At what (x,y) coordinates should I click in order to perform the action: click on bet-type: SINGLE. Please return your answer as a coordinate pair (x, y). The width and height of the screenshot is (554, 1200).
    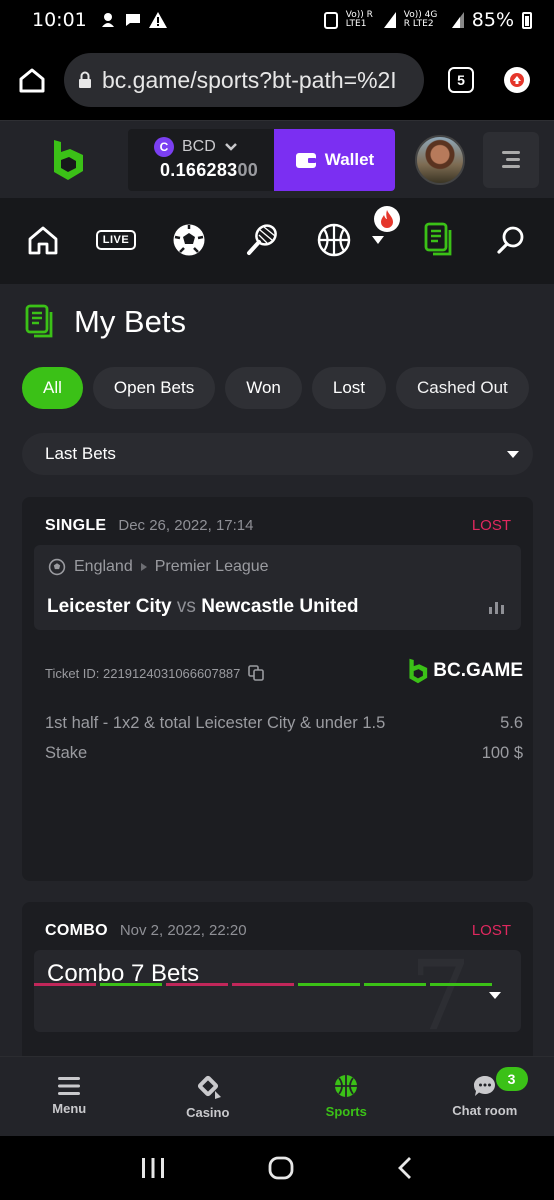
    Looking at the image, I should click on (76, 525).